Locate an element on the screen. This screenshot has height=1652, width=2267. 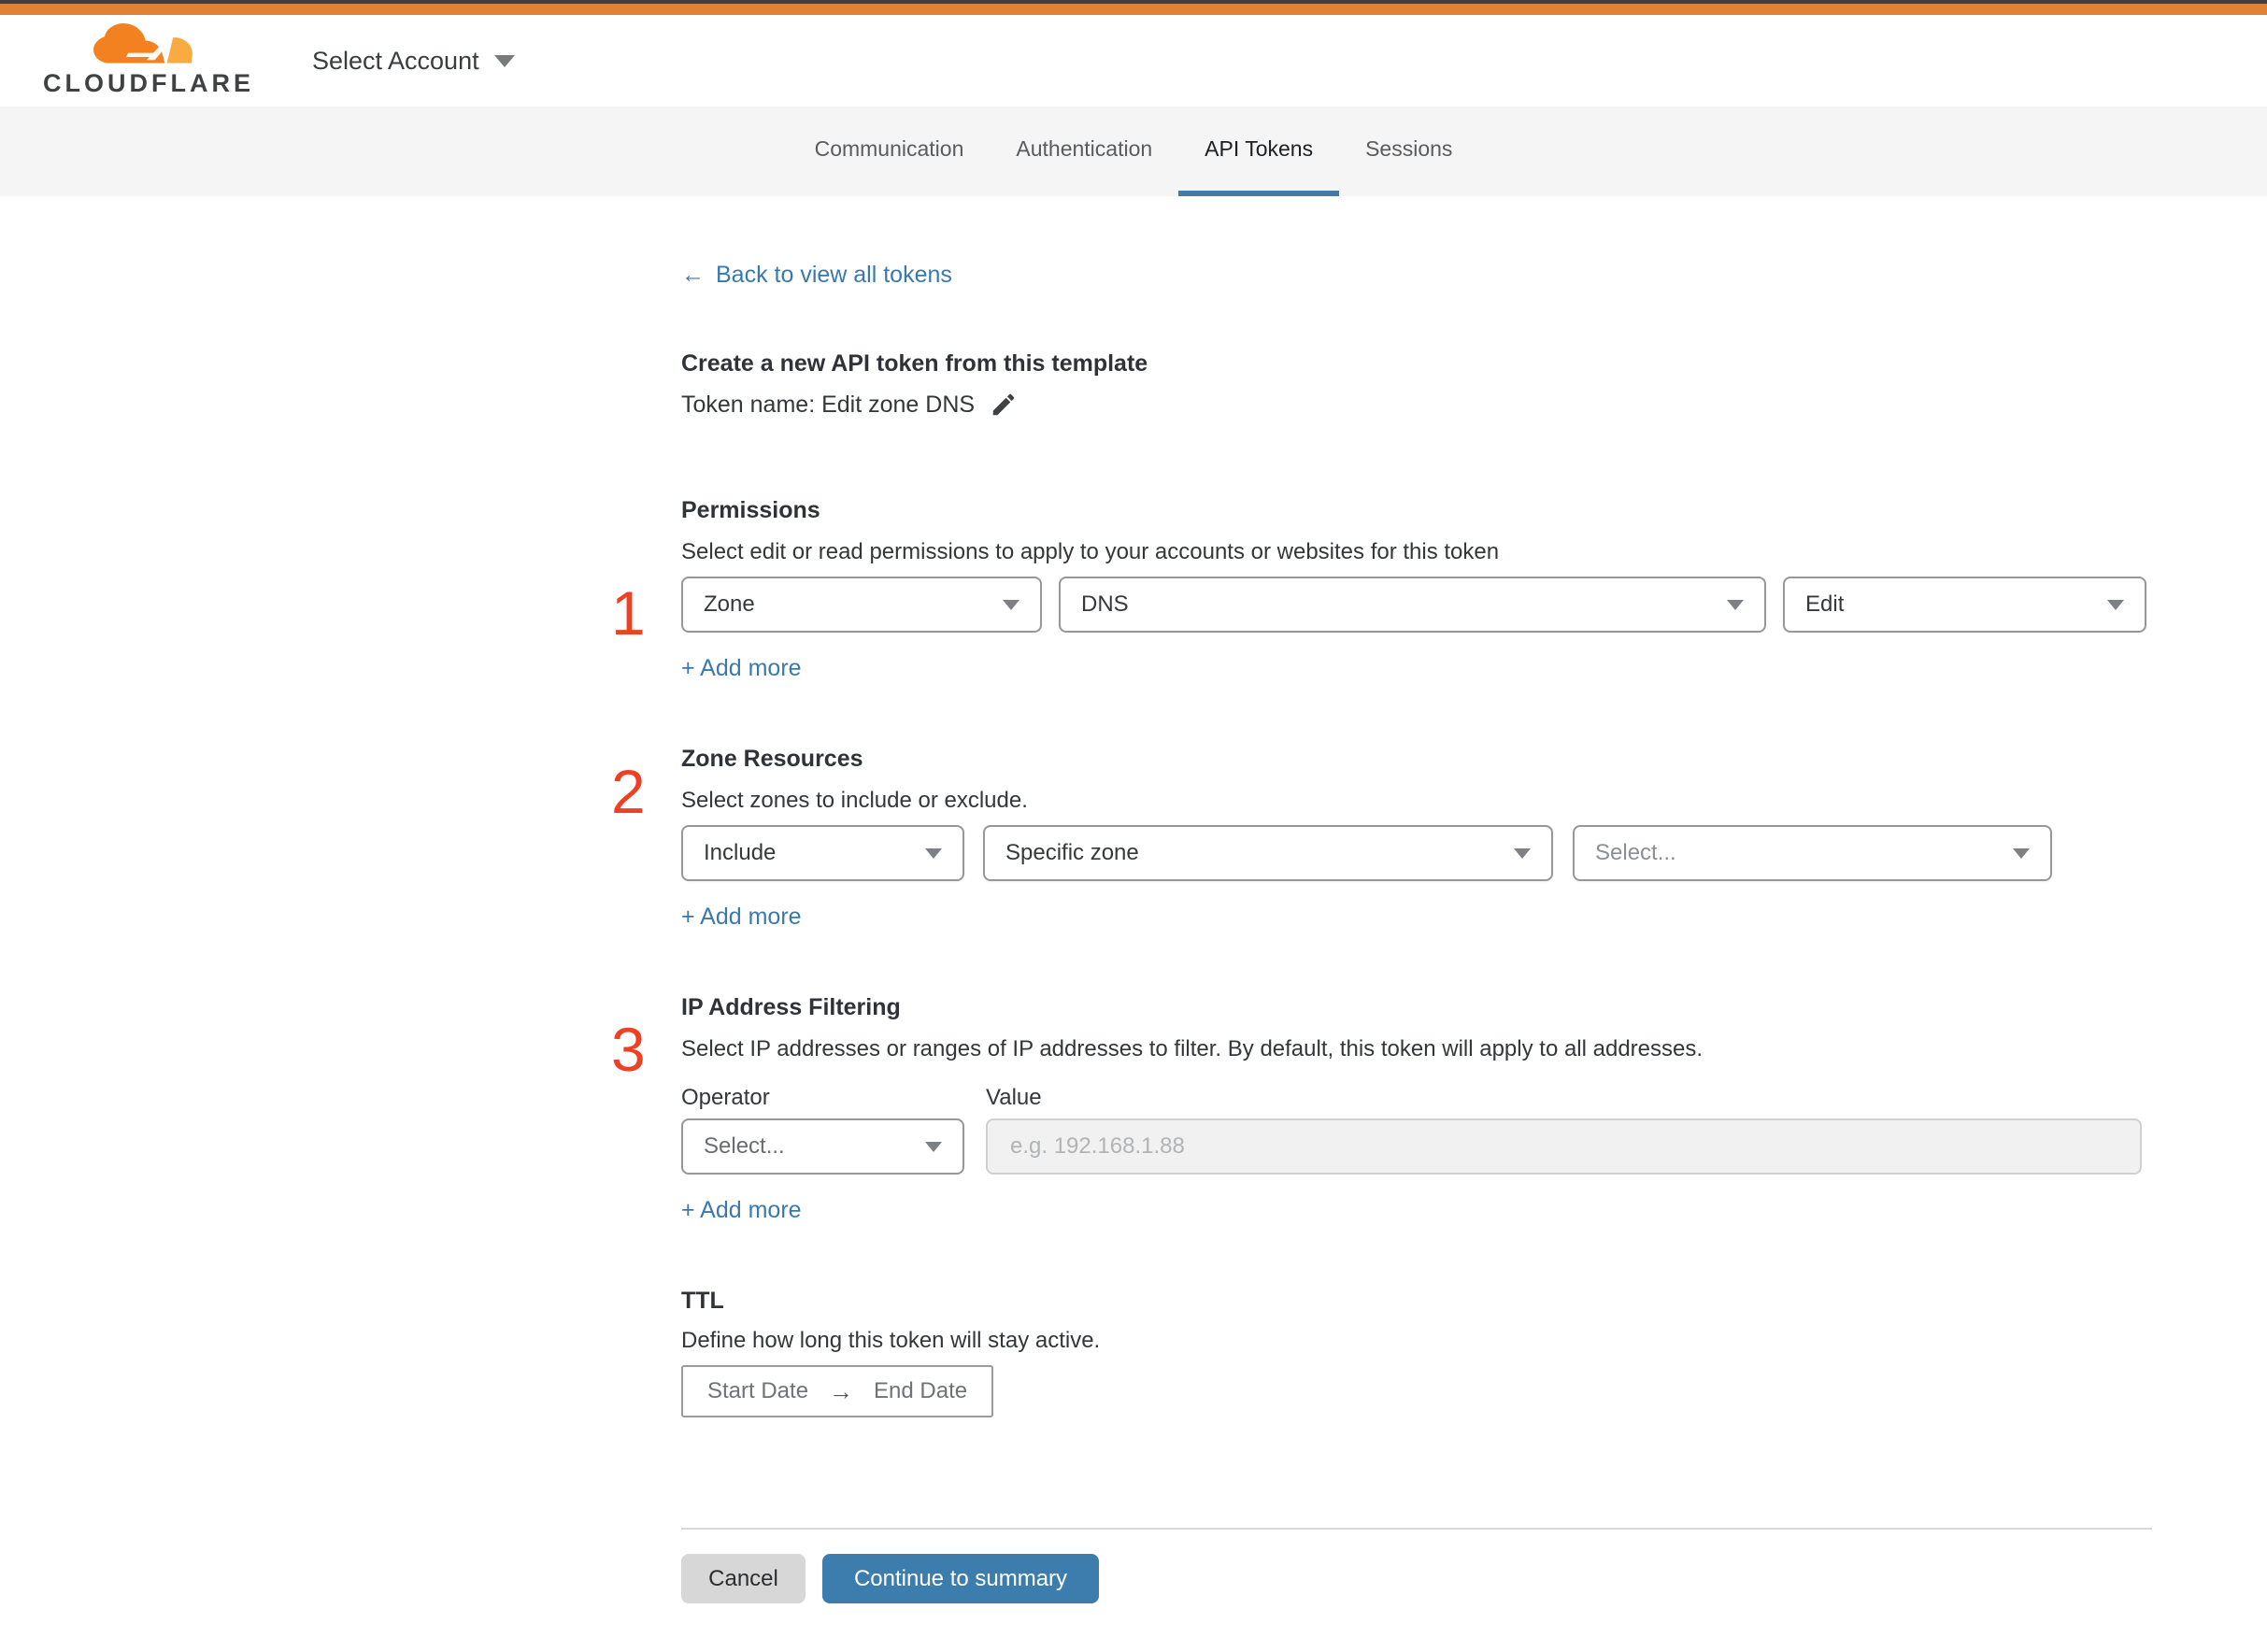
step-number-2: 2 is located at coordinates (629, 791).